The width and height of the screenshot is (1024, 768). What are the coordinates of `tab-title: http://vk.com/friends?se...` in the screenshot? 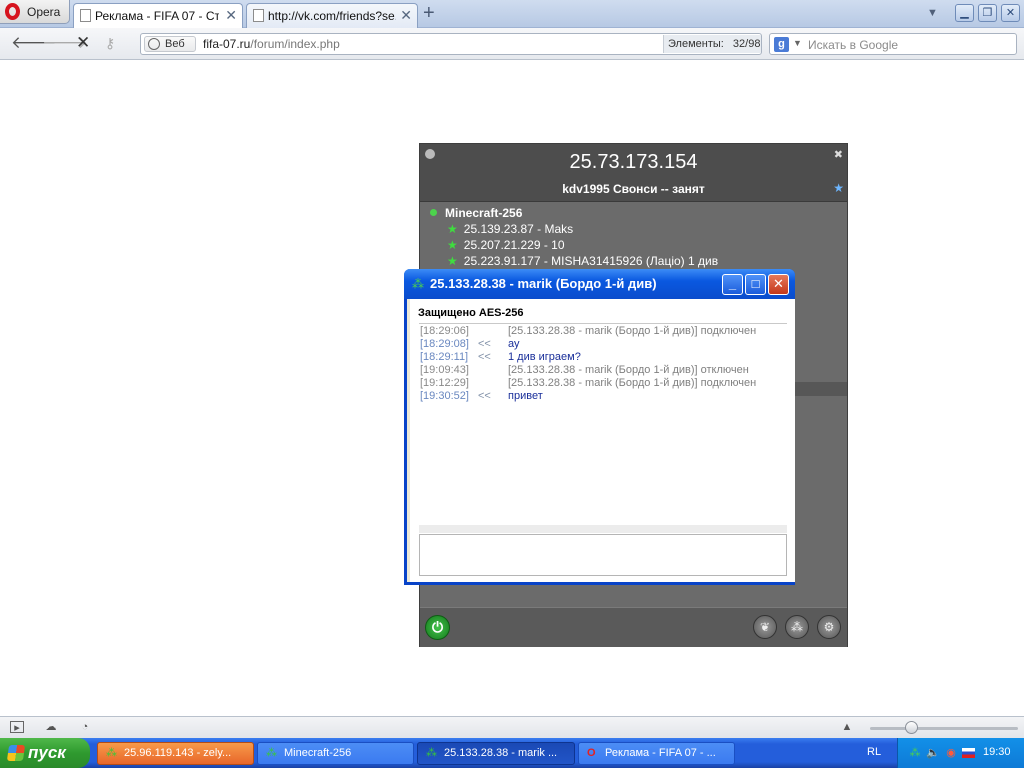 It's located at (332, 16).